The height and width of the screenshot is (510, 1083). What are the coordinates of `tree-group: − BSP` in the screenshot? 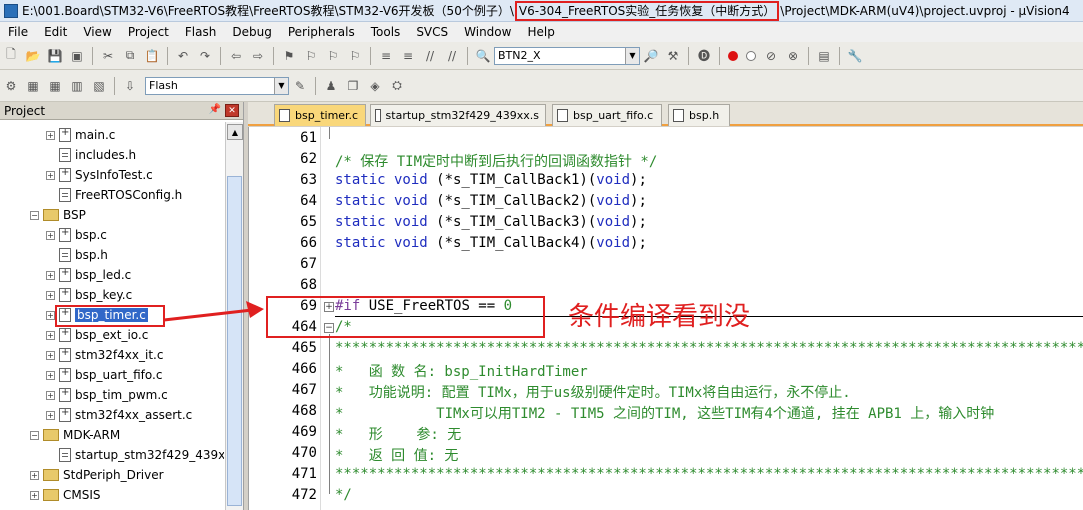 It's located at (58, 215).